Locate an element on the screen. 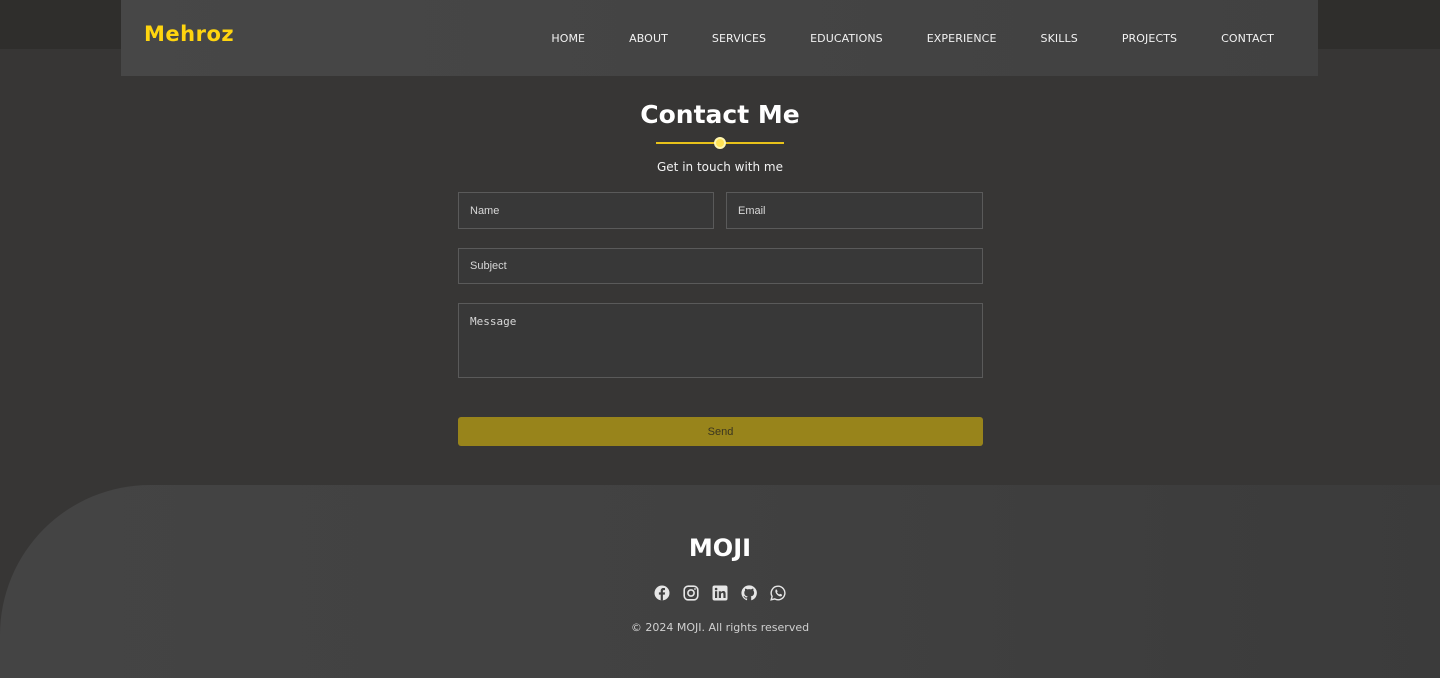  nav-services: SERVICES is located at coordinates (739, 38).